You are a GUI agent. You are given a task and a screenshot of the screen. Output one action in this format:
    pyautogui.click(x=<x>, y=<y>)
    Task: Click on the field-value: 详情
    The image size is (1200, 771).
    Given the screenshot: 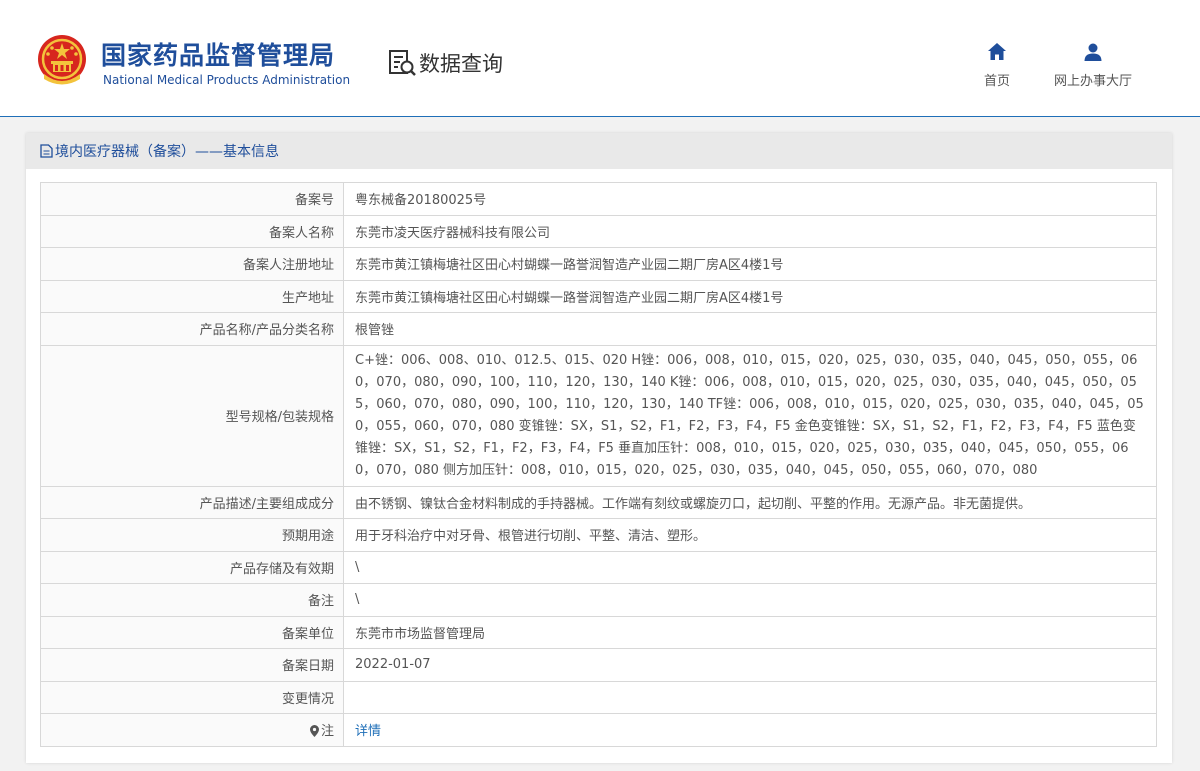 What is the action you would take?
    pyautogui.click(x=750, y=730)
    